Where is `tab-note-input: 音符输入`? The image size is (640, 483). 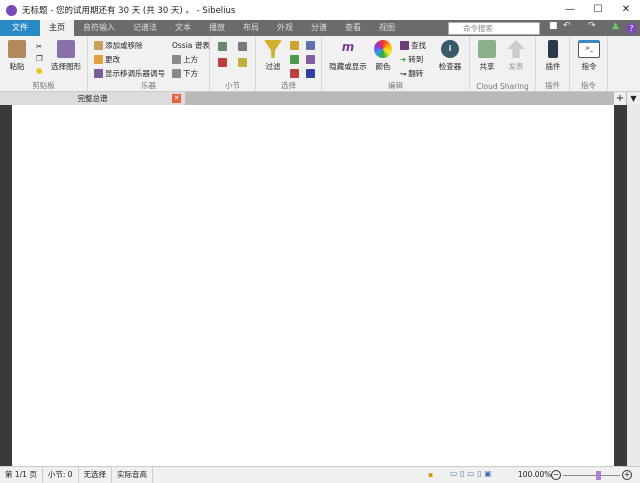
tab-note-input: 音符输入 is located at coordinates (99, 28).